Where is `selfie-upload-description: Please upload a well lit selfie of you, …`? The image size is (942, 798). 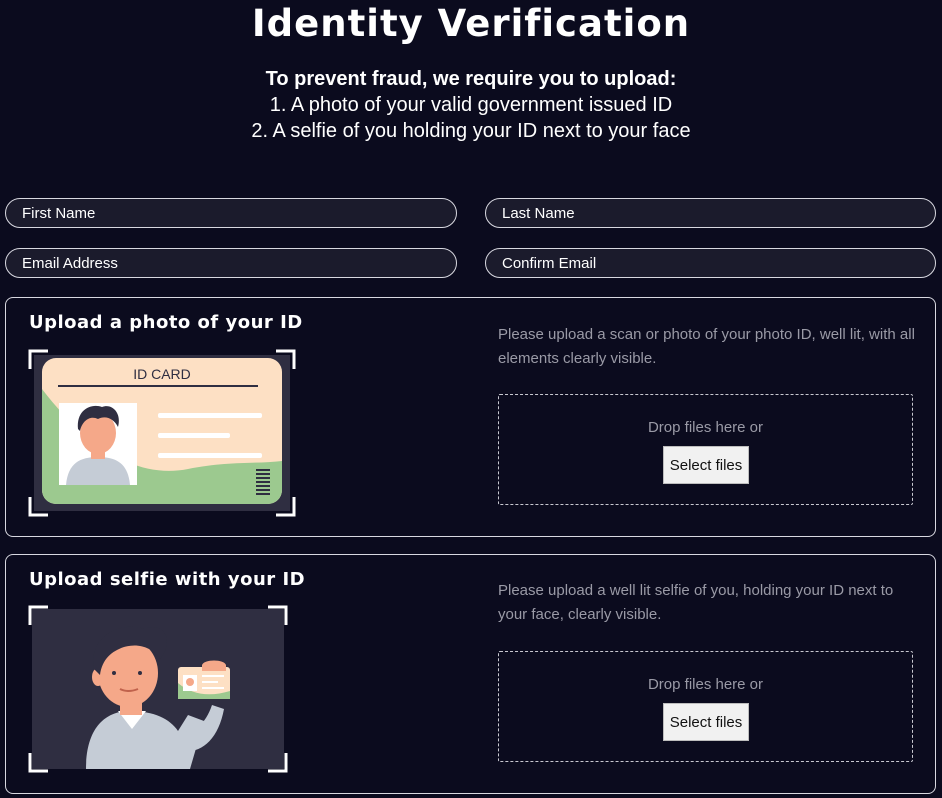
selfie-upload-description: Please upload a well lit selfie of you, … is located at coordinates (696, 602).